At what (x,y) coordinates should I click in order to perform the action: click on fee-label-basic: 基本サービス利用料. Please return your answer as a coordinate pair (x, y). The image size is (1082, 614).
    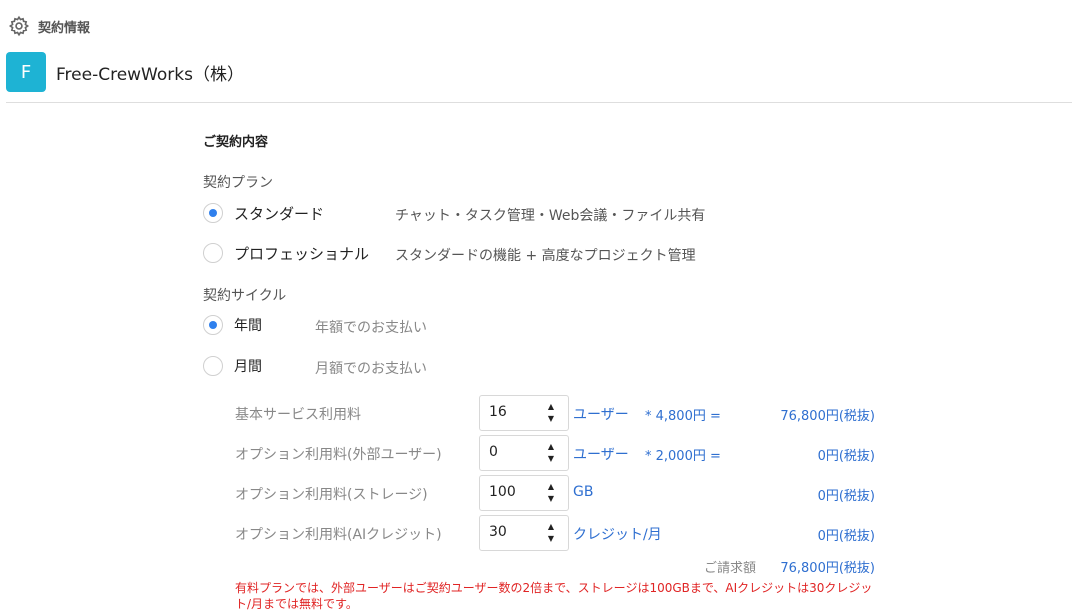
    Looking at the image, I should click on (298, 415).